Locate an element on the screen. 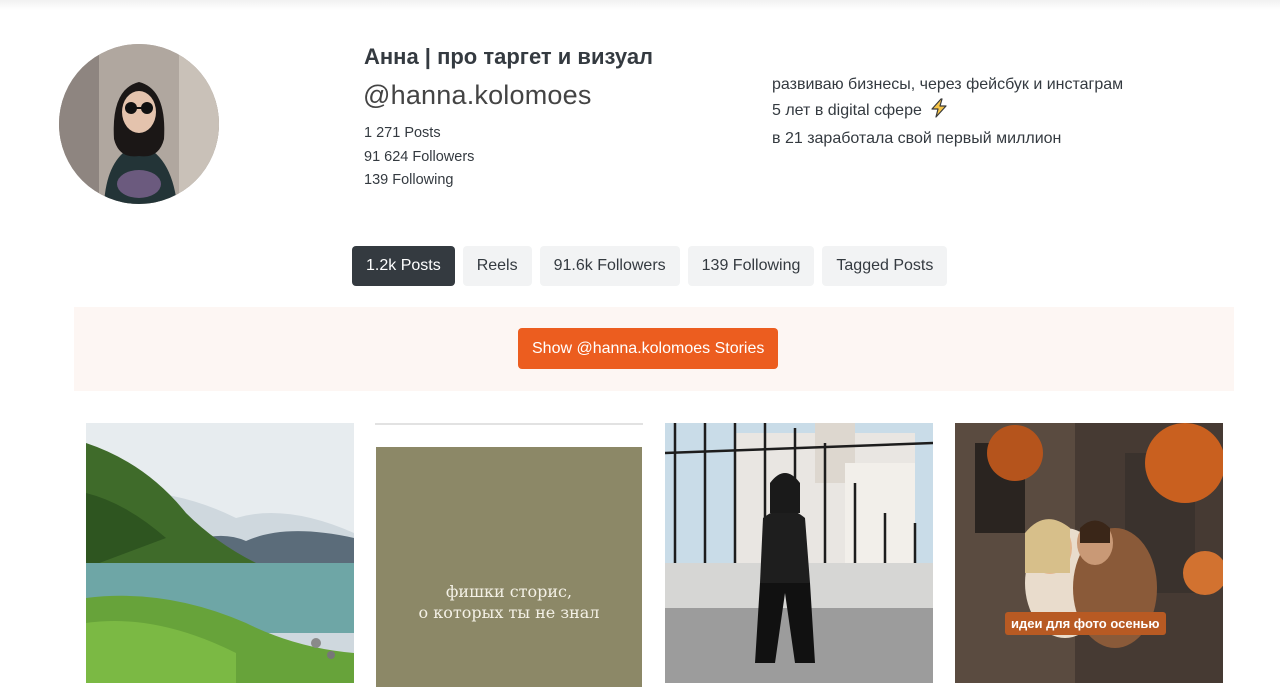  tab-followers: 91.6k Followers is located at coordinates (609, 266).